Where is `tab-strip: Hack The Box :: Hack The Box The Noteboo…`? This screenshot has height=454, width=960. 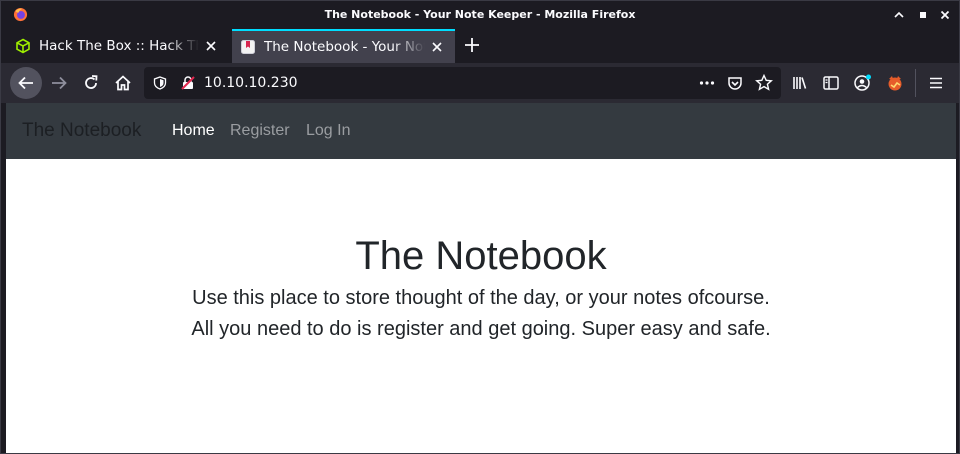 tab-strip: Hack The Box :: Hack The Box The Noteboo… is located at coordinates (480, 46).